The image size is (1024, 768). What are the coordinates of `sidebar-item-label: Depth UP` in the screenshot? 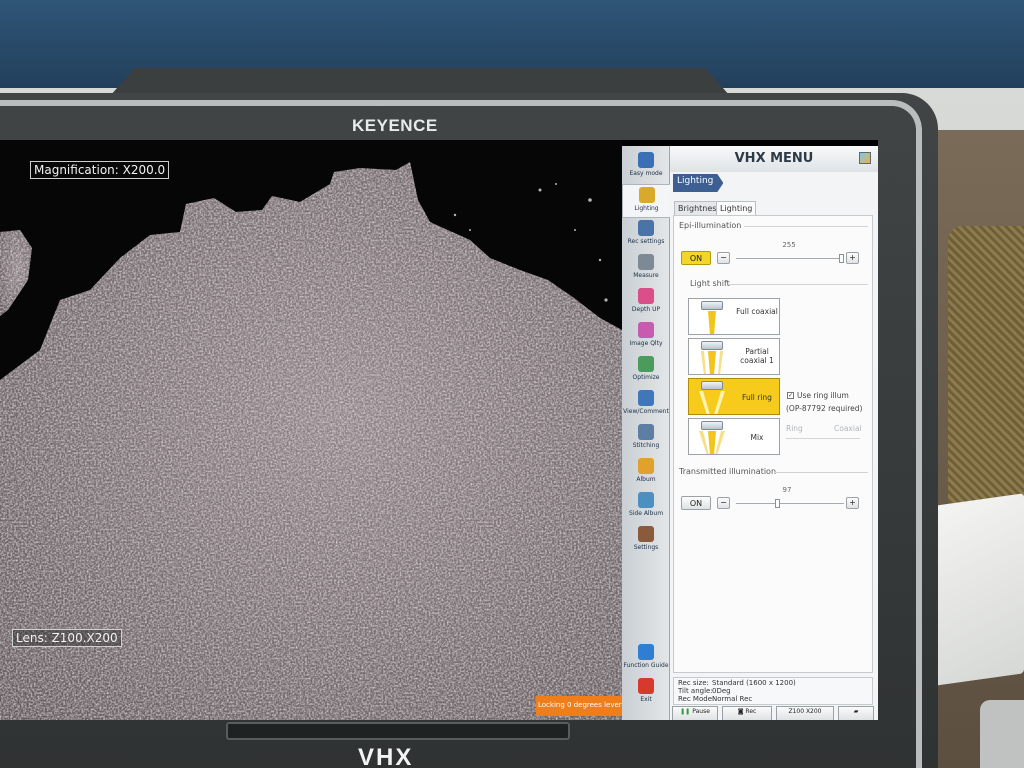 It's located at (646, 309).